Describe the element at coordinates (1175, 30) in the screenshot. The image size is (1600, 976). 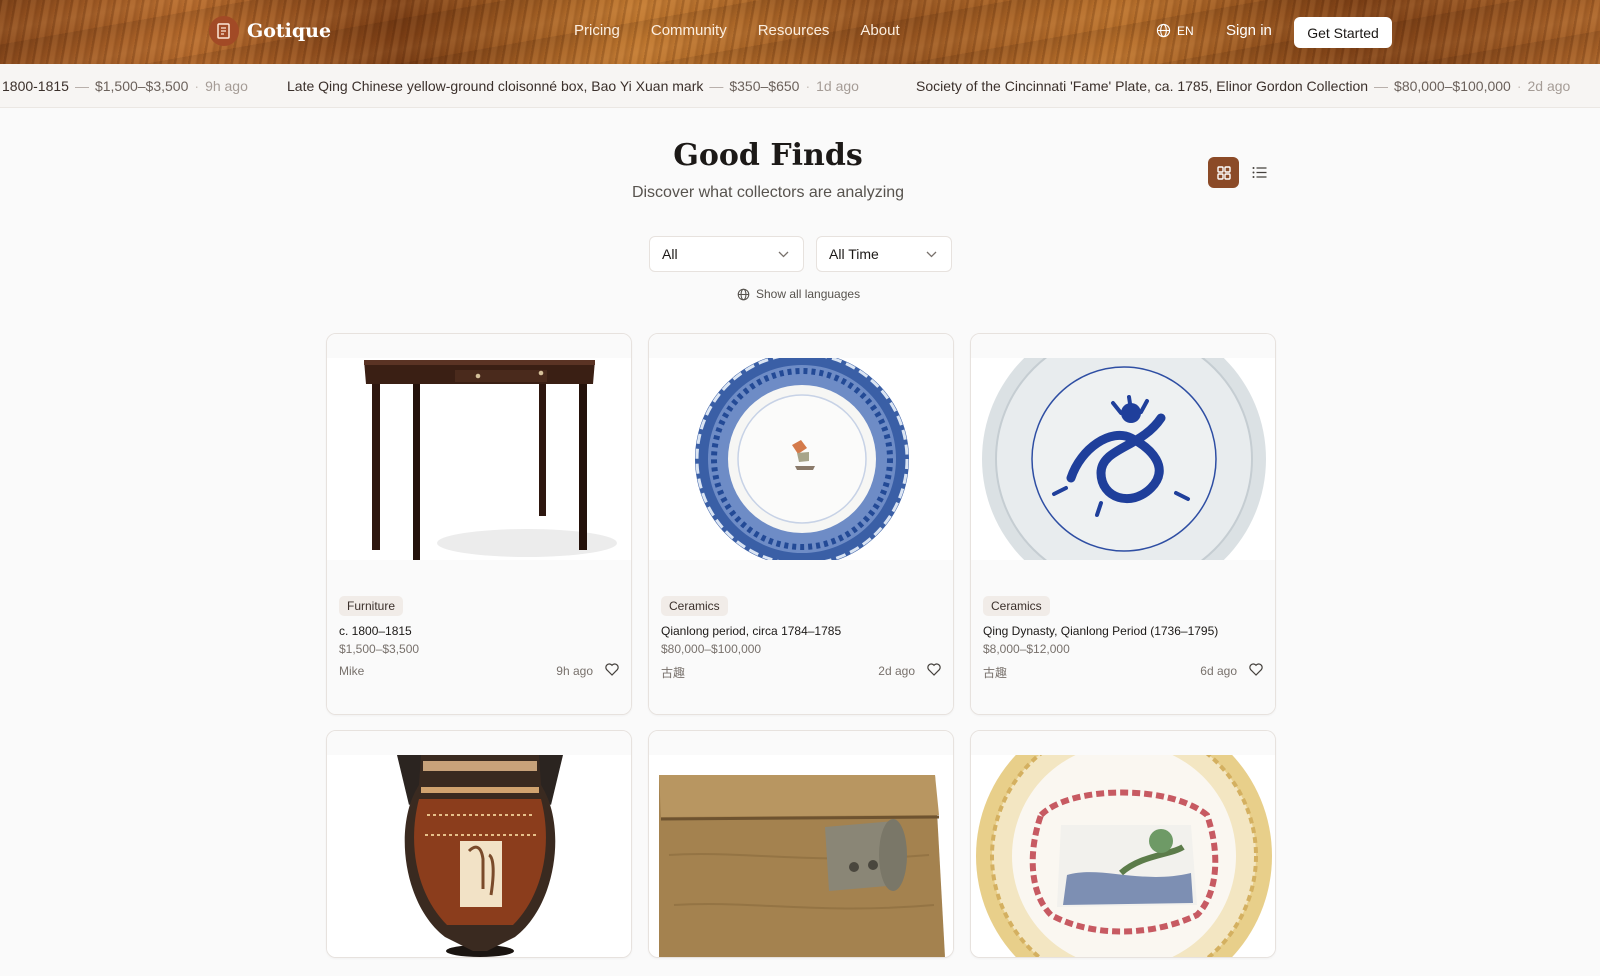
I see `language-switcher: EN` at that location.